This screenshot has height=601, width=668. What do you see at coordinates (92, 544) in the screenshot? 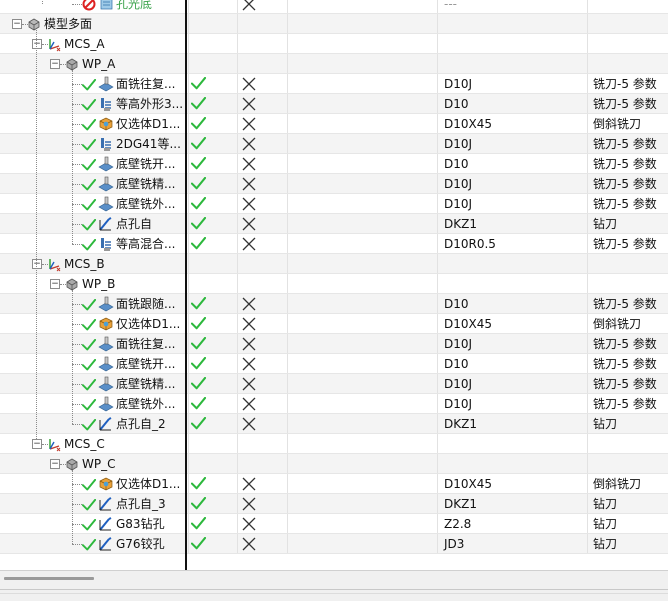
I see `name-cell: G76铰孔` at bounding box center [92, 544].